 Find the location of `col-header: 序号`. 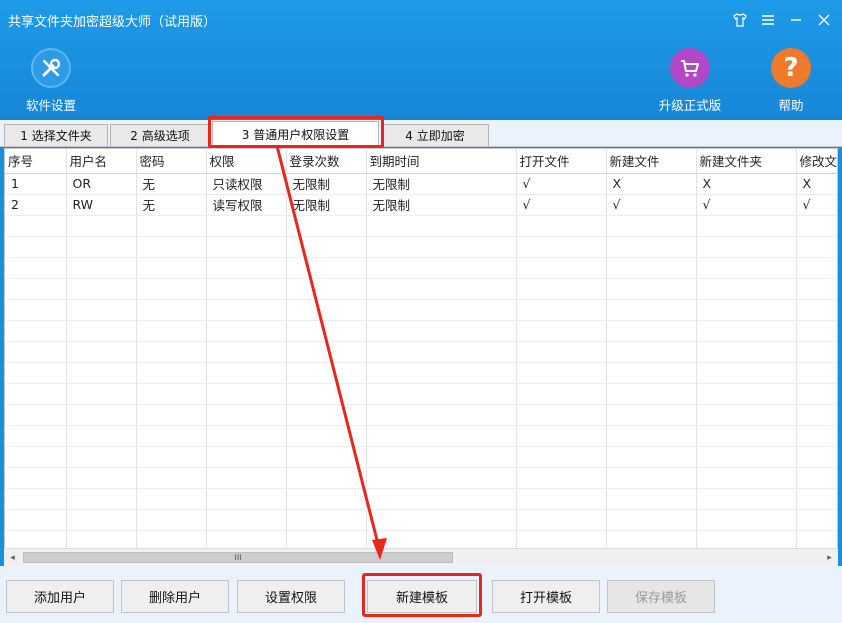

col-header: 序号 is located at coordinates (36, 161).